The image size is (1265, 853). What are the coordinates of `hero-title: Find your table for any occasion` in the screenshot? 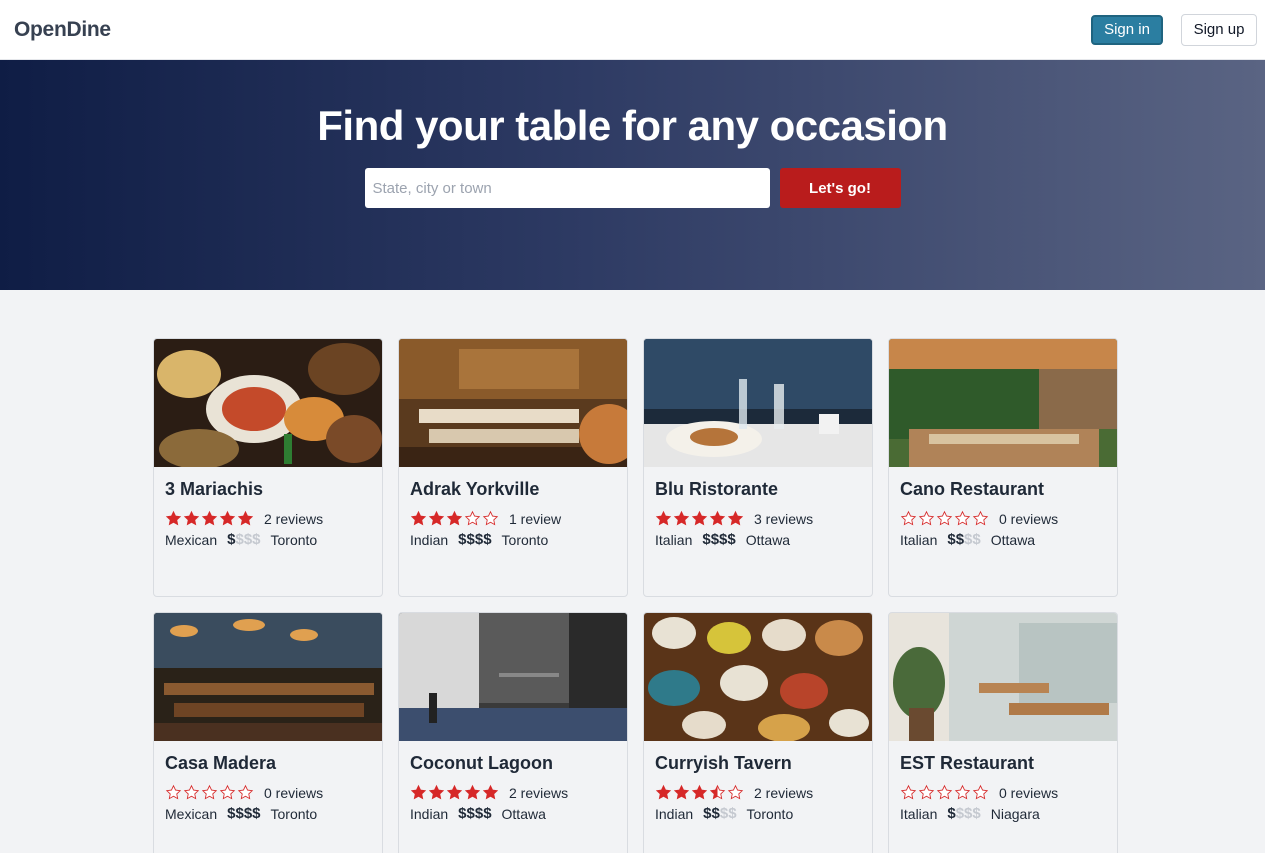 It's located at (632, 125).